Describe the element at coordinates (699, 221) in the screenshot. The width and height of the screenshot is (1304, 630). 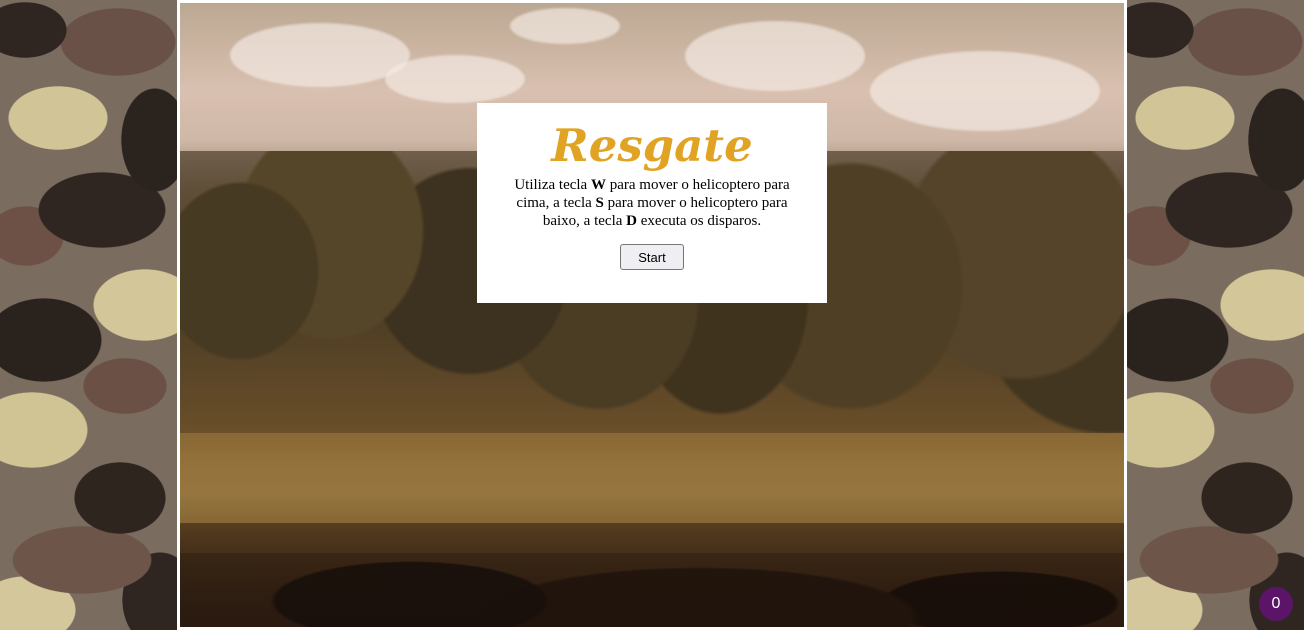
I see `instruction-part-4: executa os disparos.` at that location.